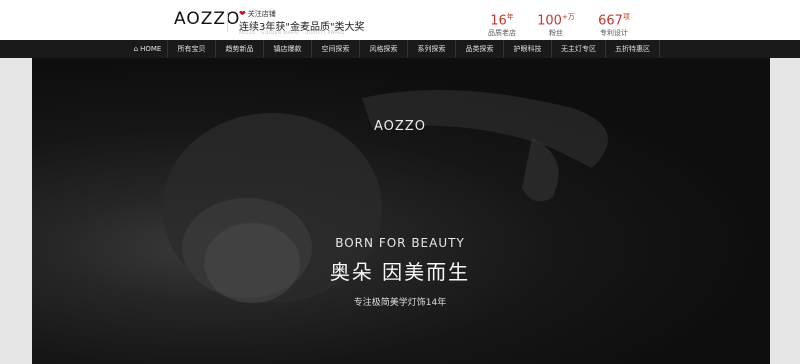 This screenshot has width=800, height=364. Describe the element at coordinates (207, 19) in the screenshot. I see `brand-logo: AOZZO` at that location.